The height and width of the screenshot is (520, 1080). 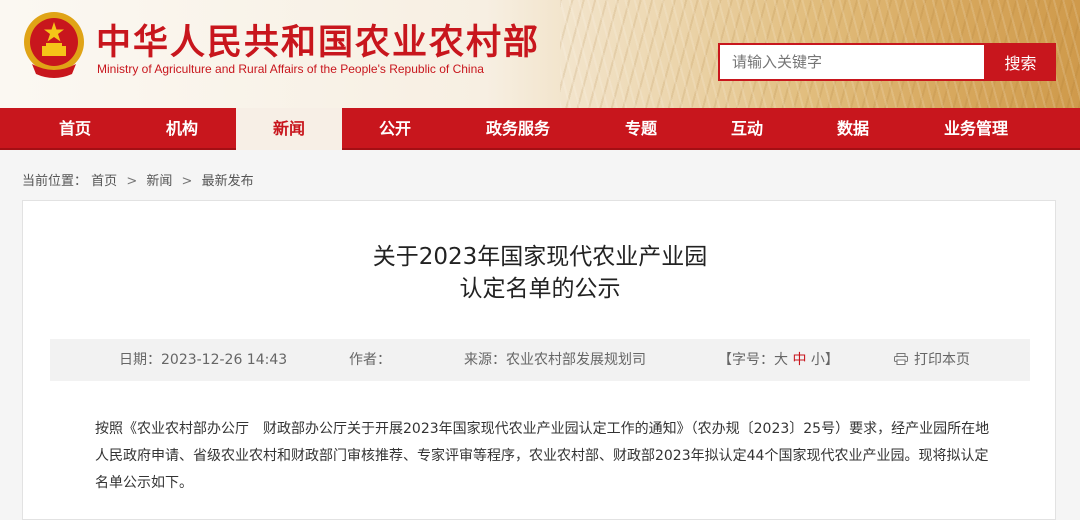 I want to click on breadcrumb-news-link: 新闻, so click(x=159, y=181).